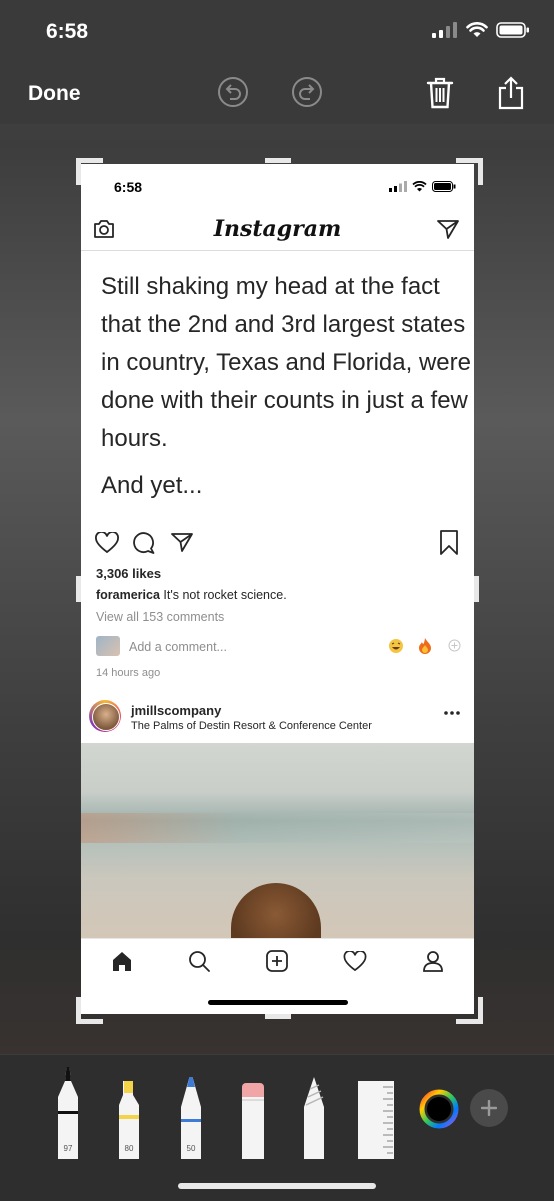  I want to click on new-post-icon, so click(277, 961).